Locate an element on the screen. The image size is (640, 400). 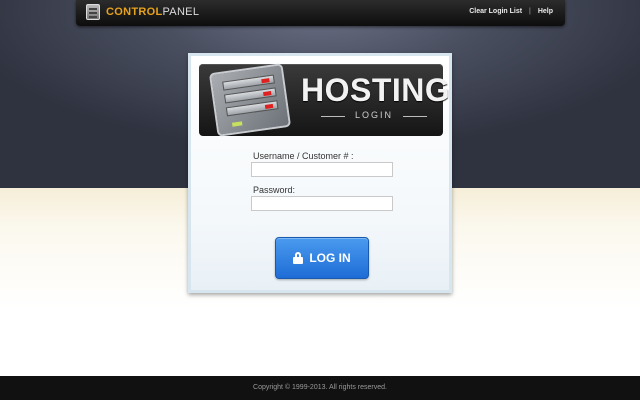
banner-subtitle: LOGIN is located at coordinates (374, 115).